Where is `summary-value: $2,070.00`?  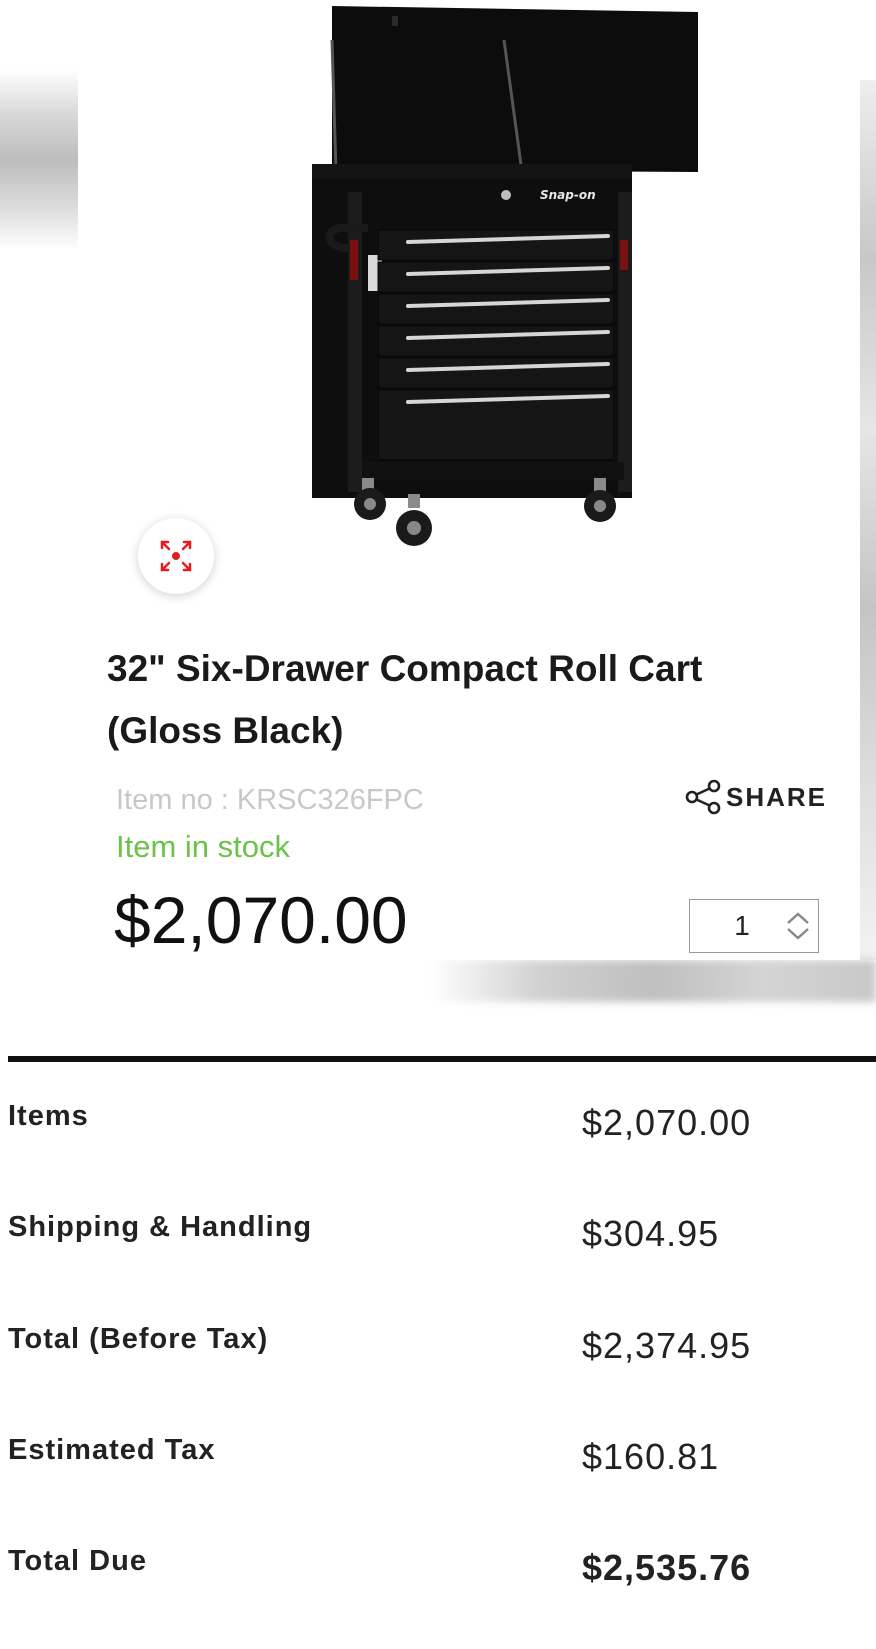
summary-value: $2,070.00 is located at coordinates (667, 1122).